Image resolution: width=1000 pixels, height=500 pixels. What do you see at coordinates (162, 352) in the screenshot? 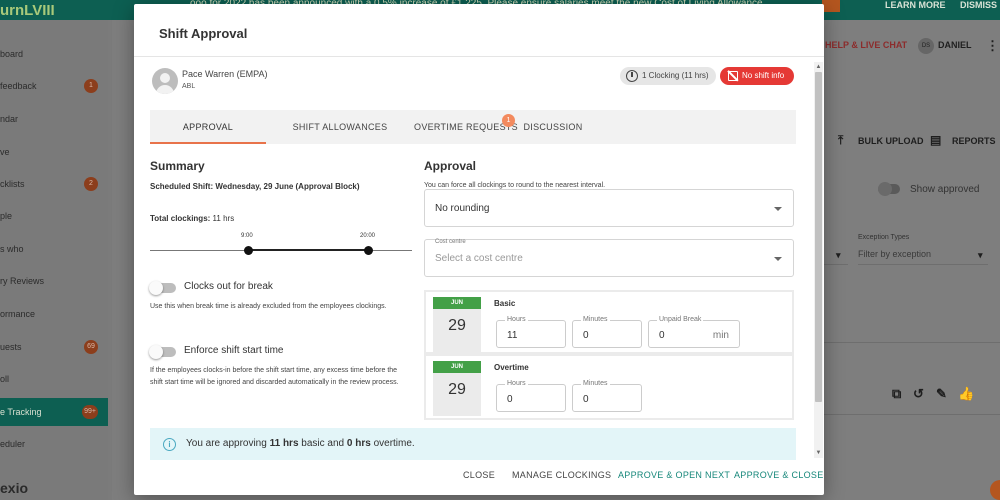
I see `enforce-shift-start-toggle` at bounding box center [162, 352].